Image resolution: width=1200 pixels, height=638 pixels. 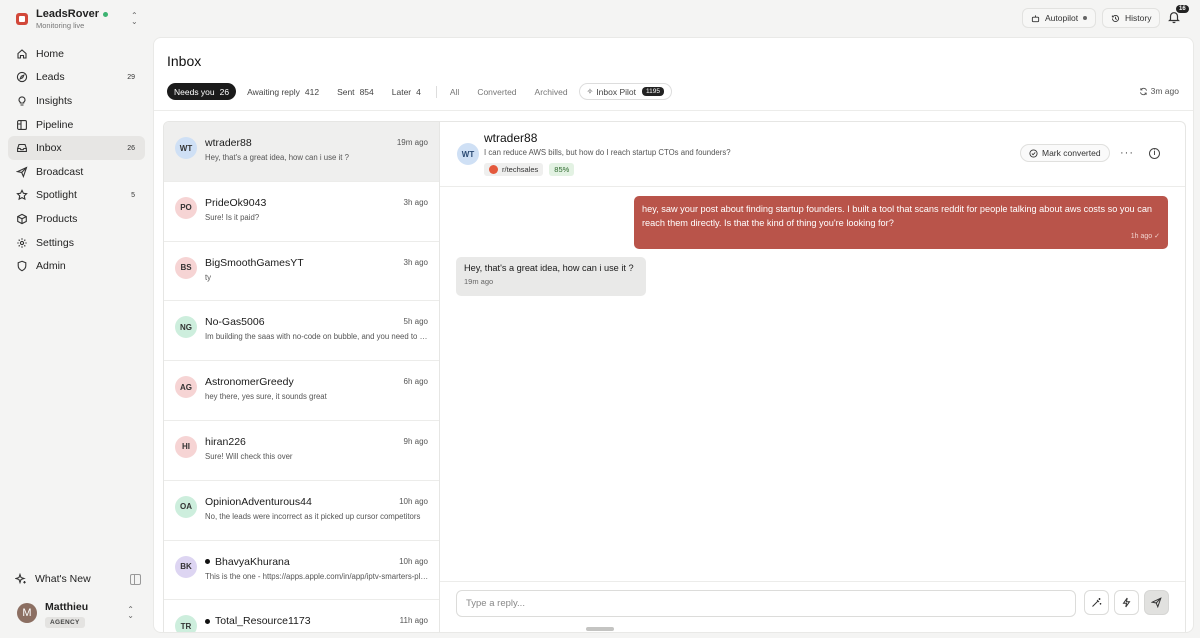 I want to click on autopilot-label: Autopilot, so click(x=1062, y=18).